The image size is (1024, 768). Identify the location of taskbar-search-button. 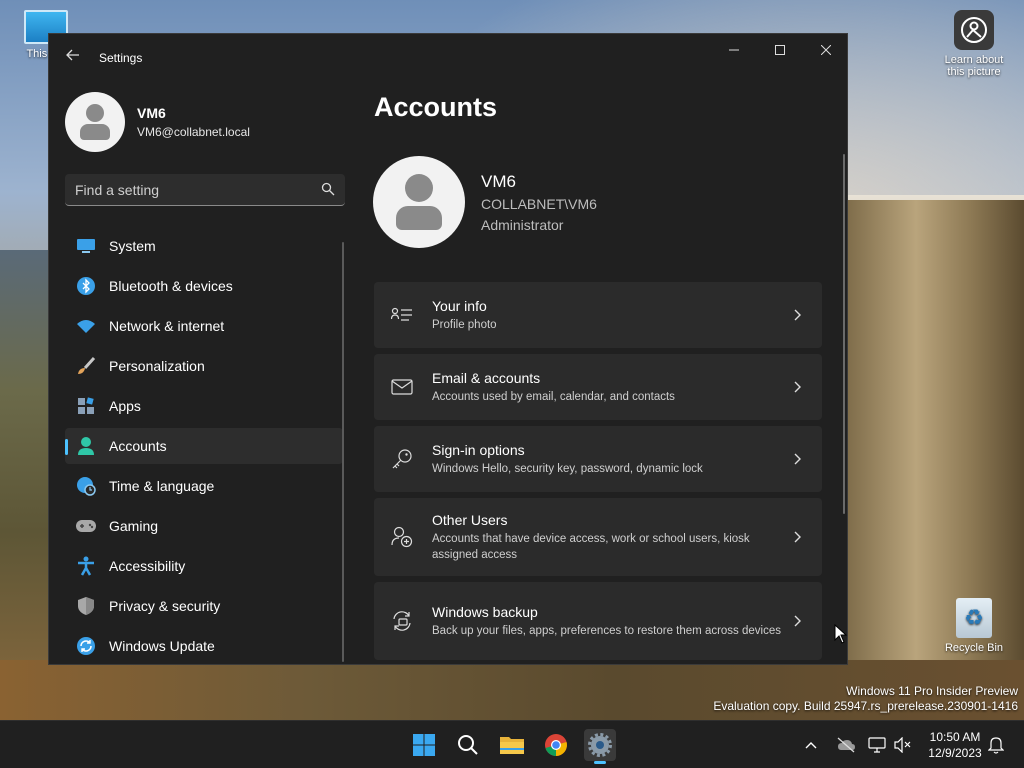
(468, 745).